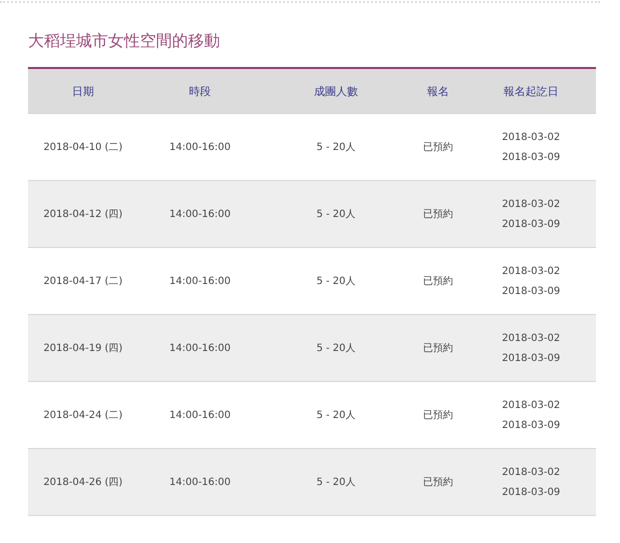  Describe the element at coordinates (83, 482) in the screenshot. I see `date-cell-text: 2018-04-26 (四)` at that location.